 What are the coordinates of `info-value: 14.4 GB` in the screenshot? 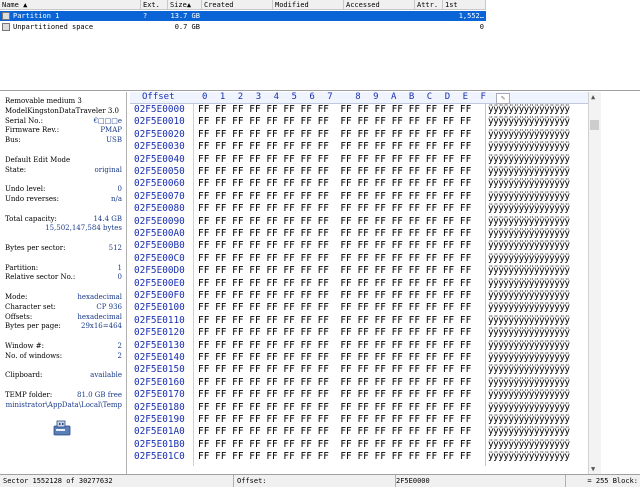 It's located at (107, 218).